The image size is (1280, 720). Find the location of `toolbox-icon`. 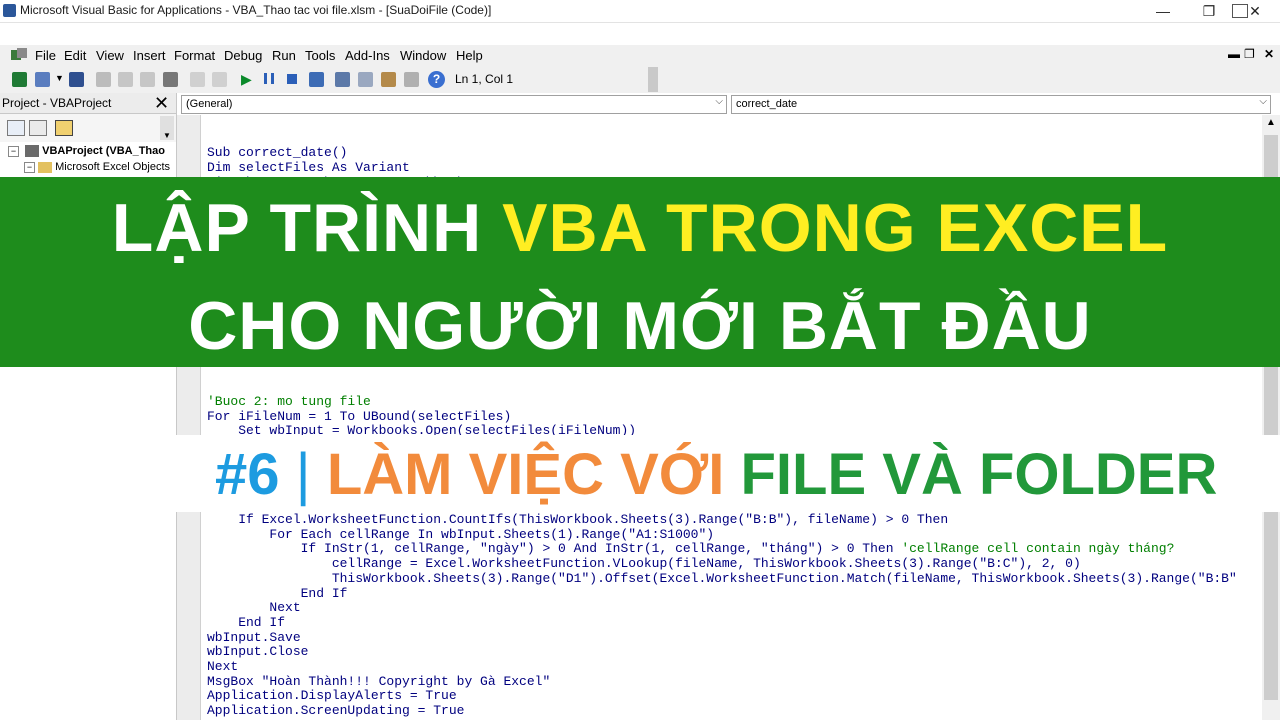

toolbox-icon is located at coordinates (411, 79).